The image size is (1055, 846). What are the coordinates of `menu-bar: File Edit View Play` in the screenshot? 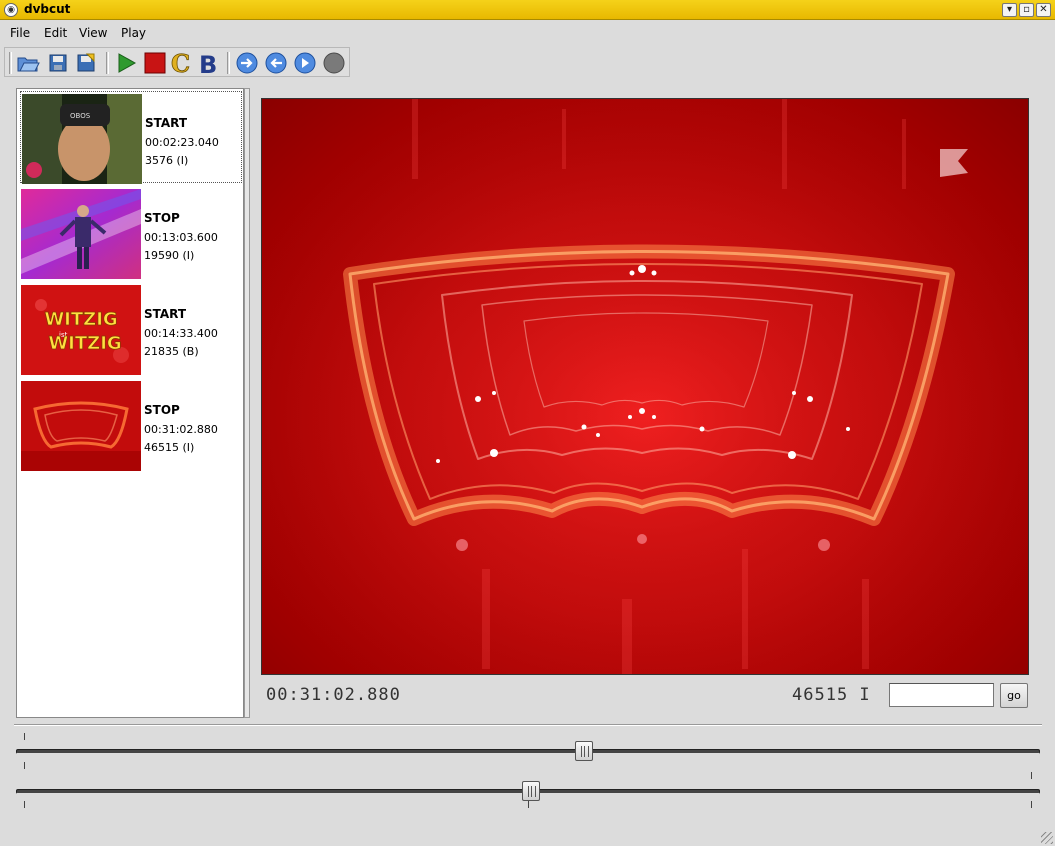 It's located at (527, 33).